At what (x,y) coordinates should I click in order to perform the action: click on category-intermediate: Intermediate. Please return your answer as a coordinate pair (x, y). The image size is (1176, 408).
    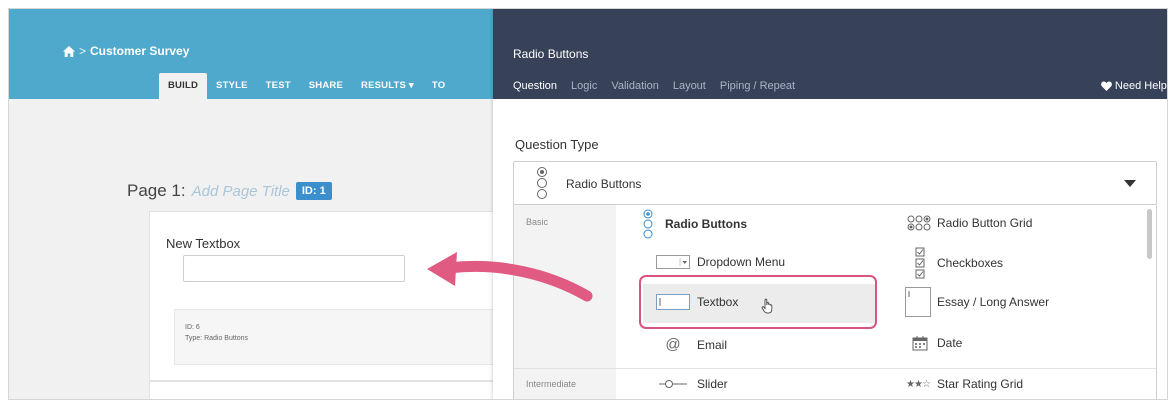
    Looking at the image, I should click on (551, 384).